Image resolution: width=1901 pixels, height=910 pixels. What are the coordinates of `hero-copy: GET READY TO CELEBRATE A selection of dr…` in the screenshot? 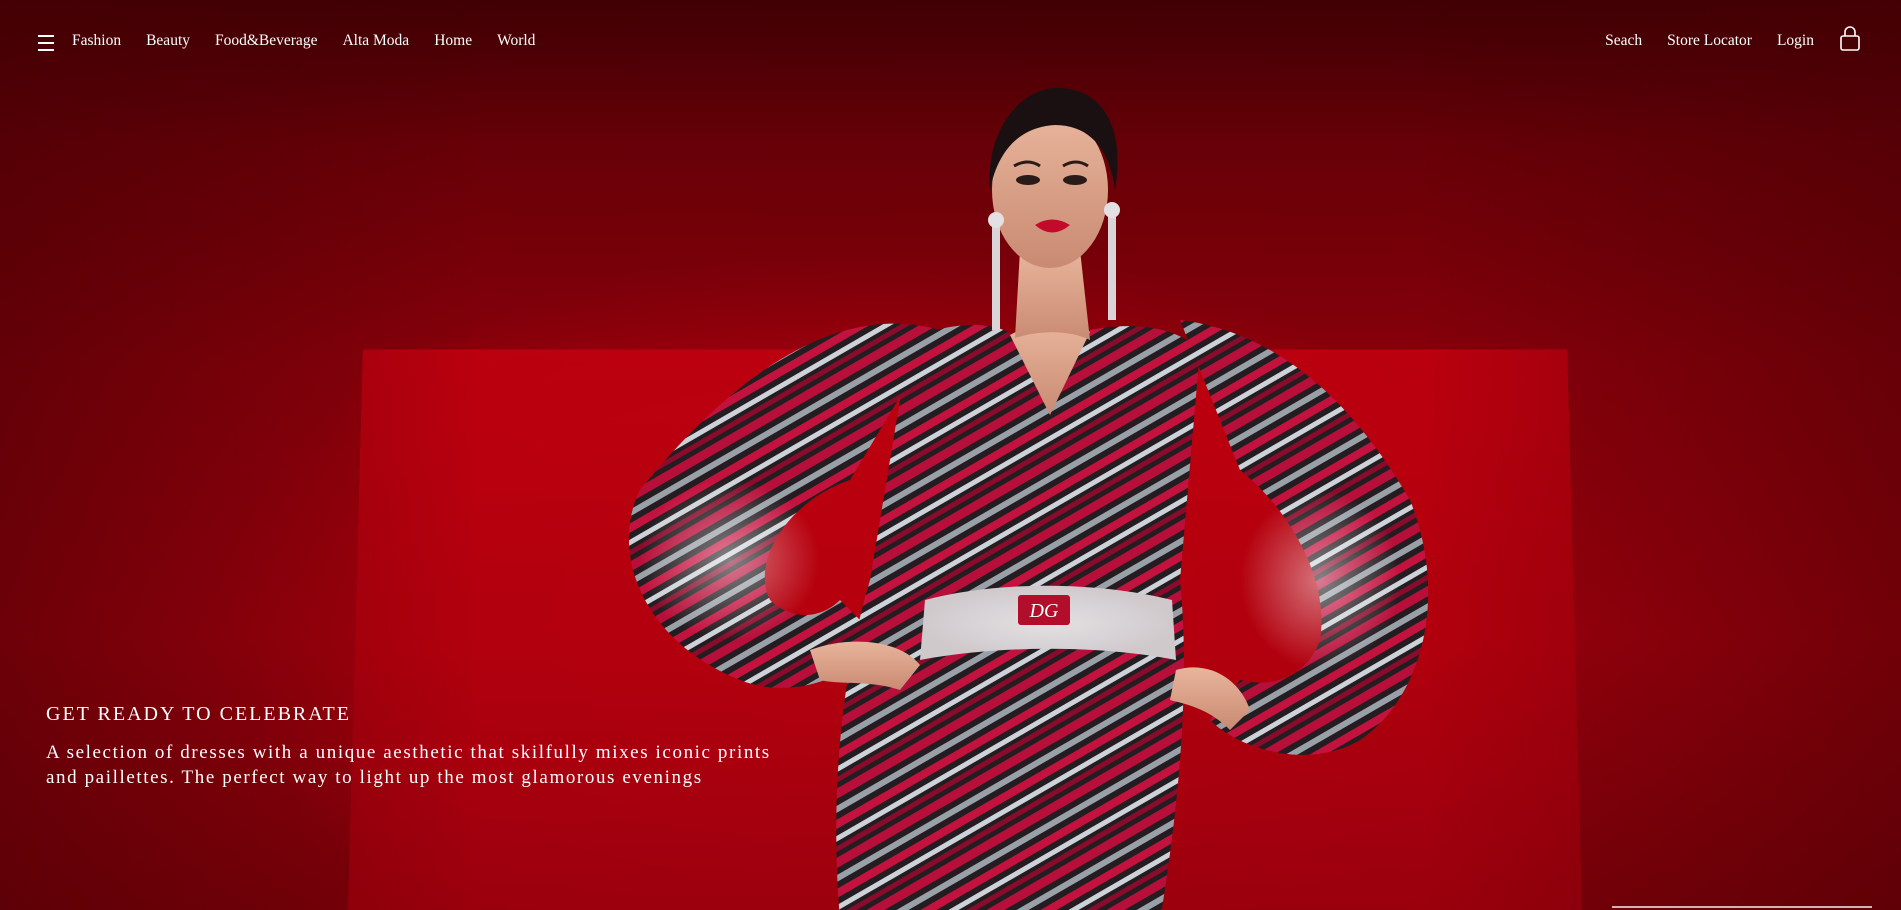 It's located at (486, 746).